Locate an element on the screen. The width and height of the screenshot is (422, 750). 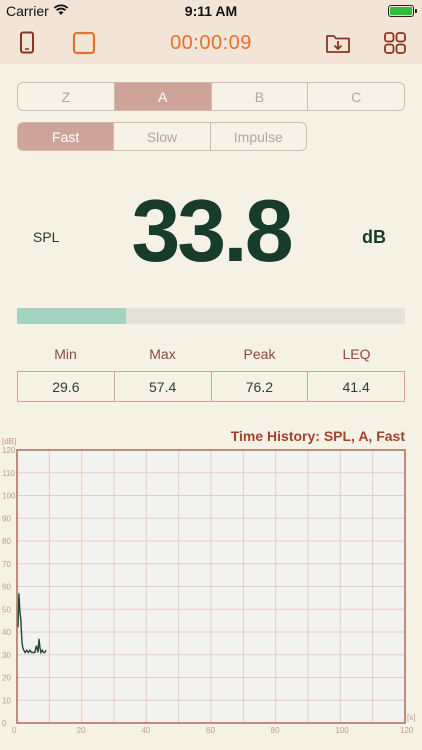
stat-header-min: Min is located at coordinates (65, 354).